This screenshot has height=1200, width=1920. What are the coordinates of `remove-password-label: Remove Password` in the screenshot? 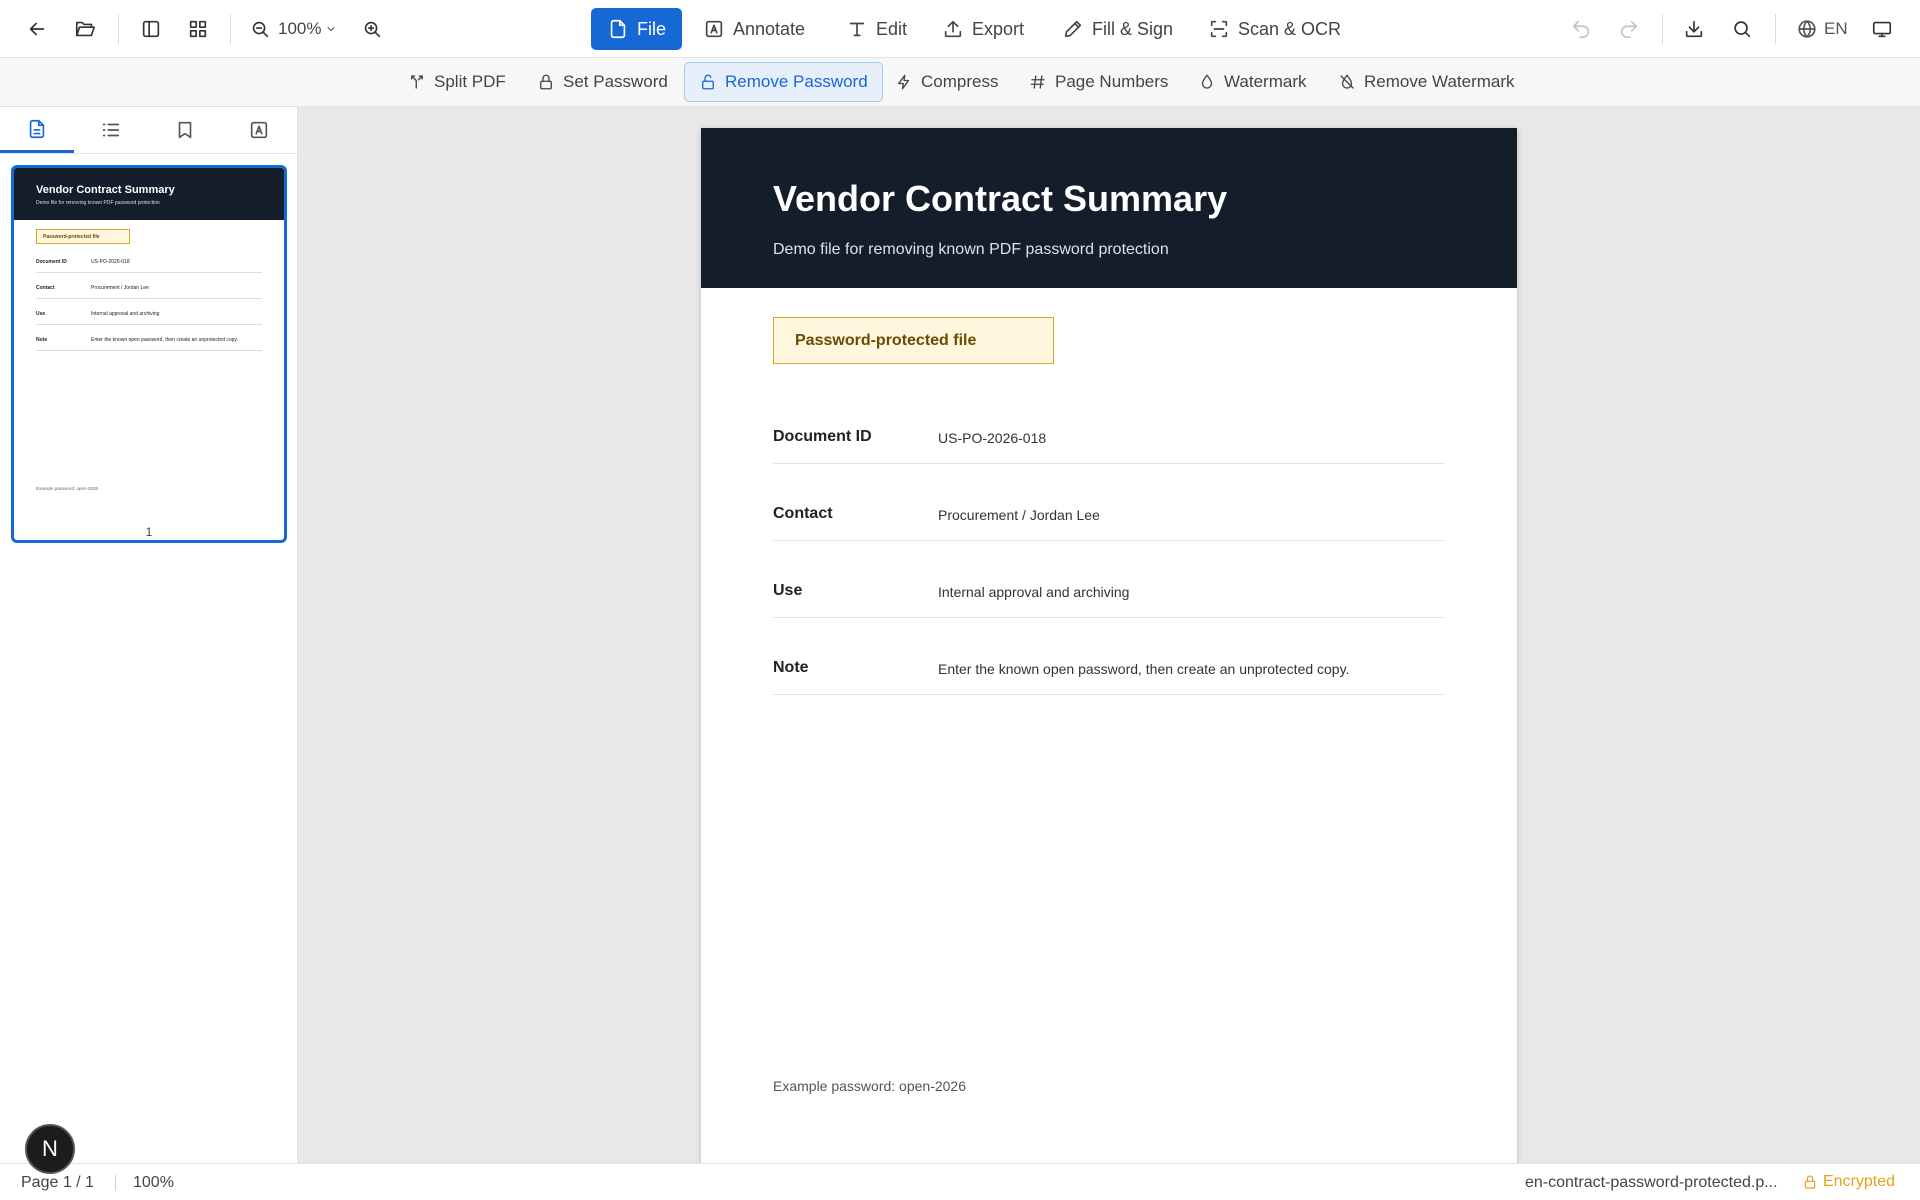 It's located at (796, 81).